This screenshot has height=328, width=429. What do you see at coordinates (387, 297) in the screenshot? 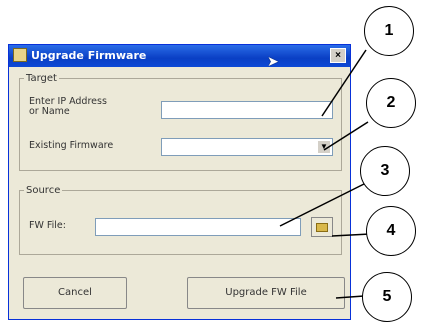
I see `callout-5: 5` at bounding box center [387, 297].